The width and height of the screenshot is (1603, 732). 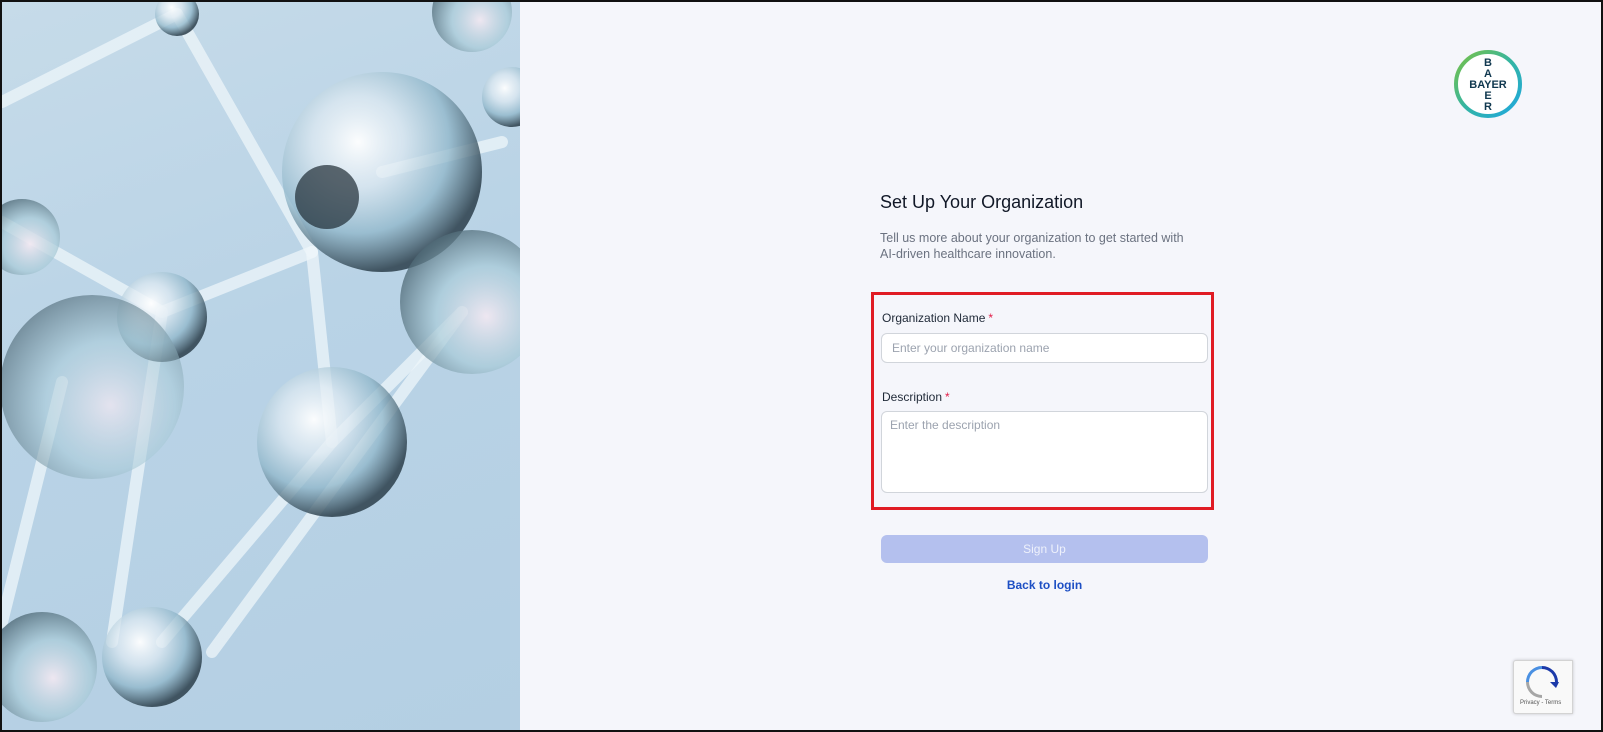 What do you see at coordinates (934, 318) in the screenshot?
I see `org-name-label-text: Organization Name` at bounding box center [934, 318].